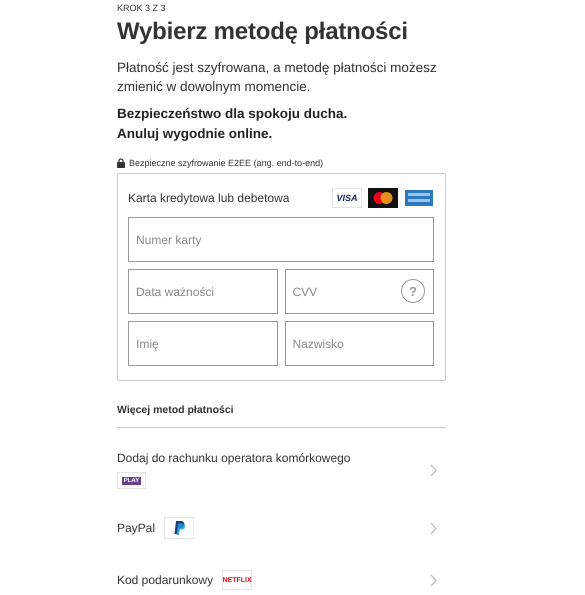 The image size is (585, 595). Describe the element at coordinates (233, 458) in the screenshot. I see `method-label: Dodaj do rachunku operatora komórkowego` at that location.